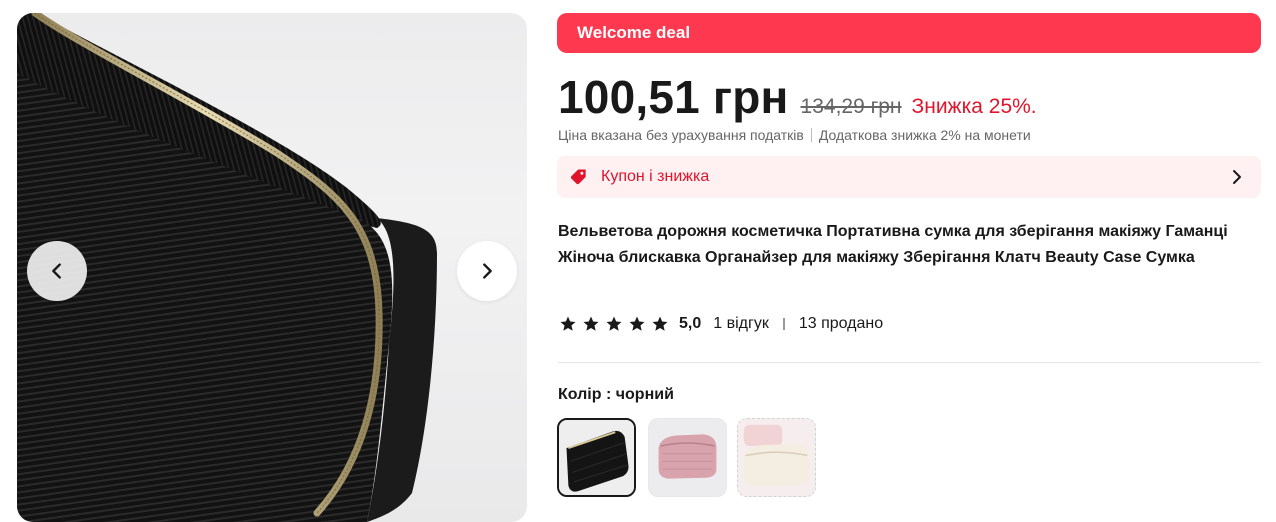 The height and width of the screenshot is (522, 1276). I want to click on discount-label: Знижка 25%., so click(974, 106).